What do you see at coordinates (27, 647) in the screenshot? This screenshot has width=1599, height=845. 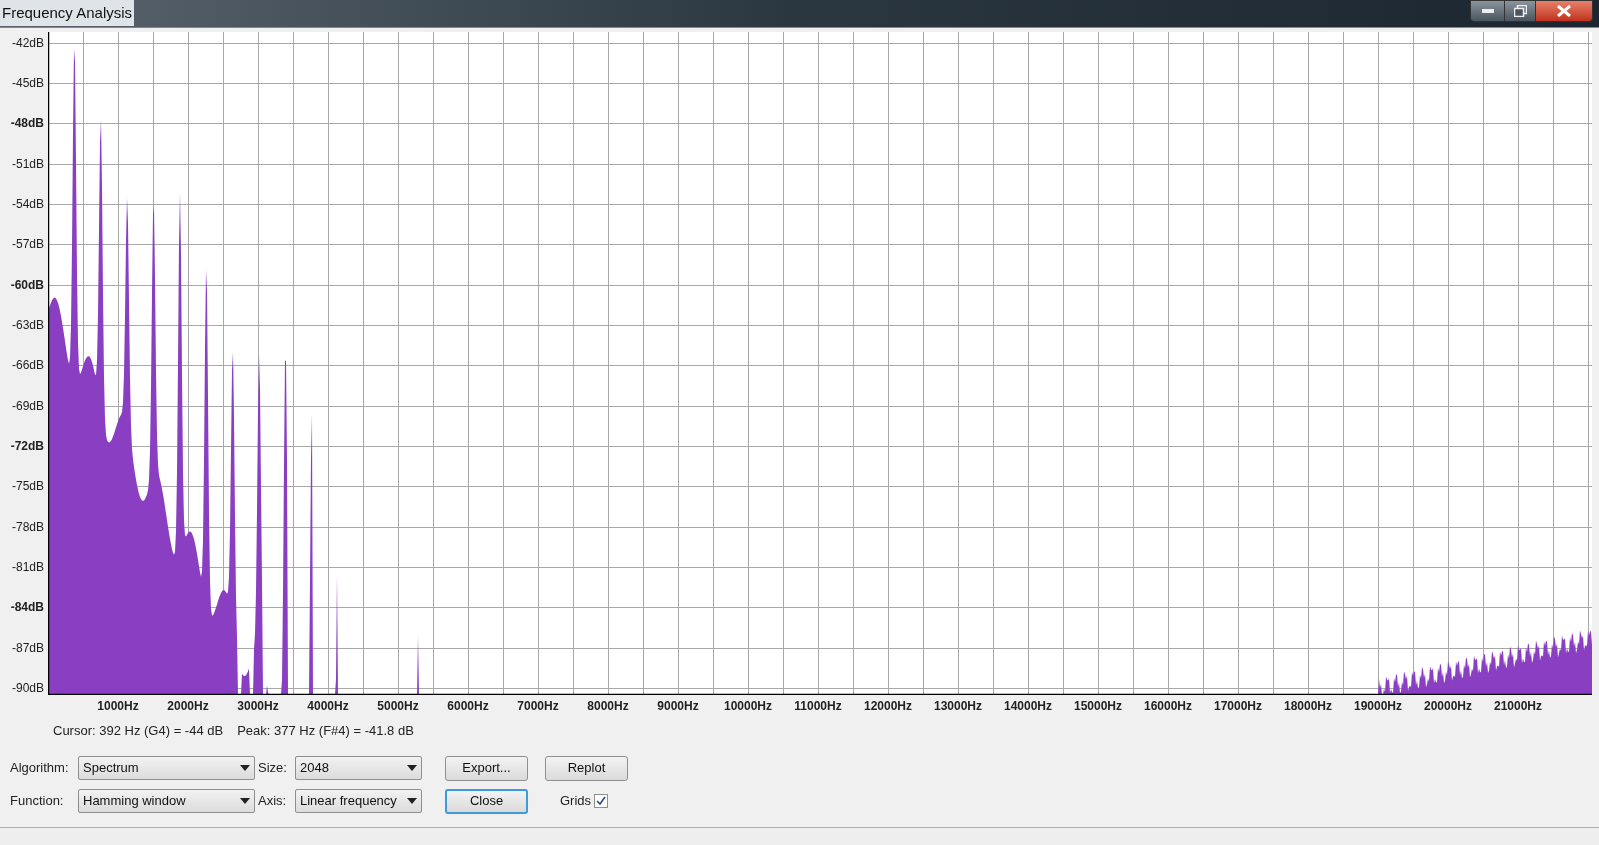 I see `y-axis-label: -87dB` at bounding box center [27, 647].